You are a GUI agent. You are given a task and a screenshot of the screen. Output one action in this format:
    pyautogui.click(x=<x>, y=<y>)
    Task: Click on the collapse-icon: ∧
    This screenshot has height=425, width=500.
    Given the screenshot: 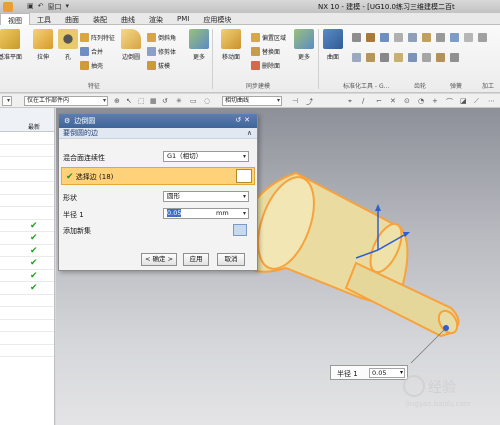 What is the action you would take?
    pyautogui.click(x=249, y=133)
    